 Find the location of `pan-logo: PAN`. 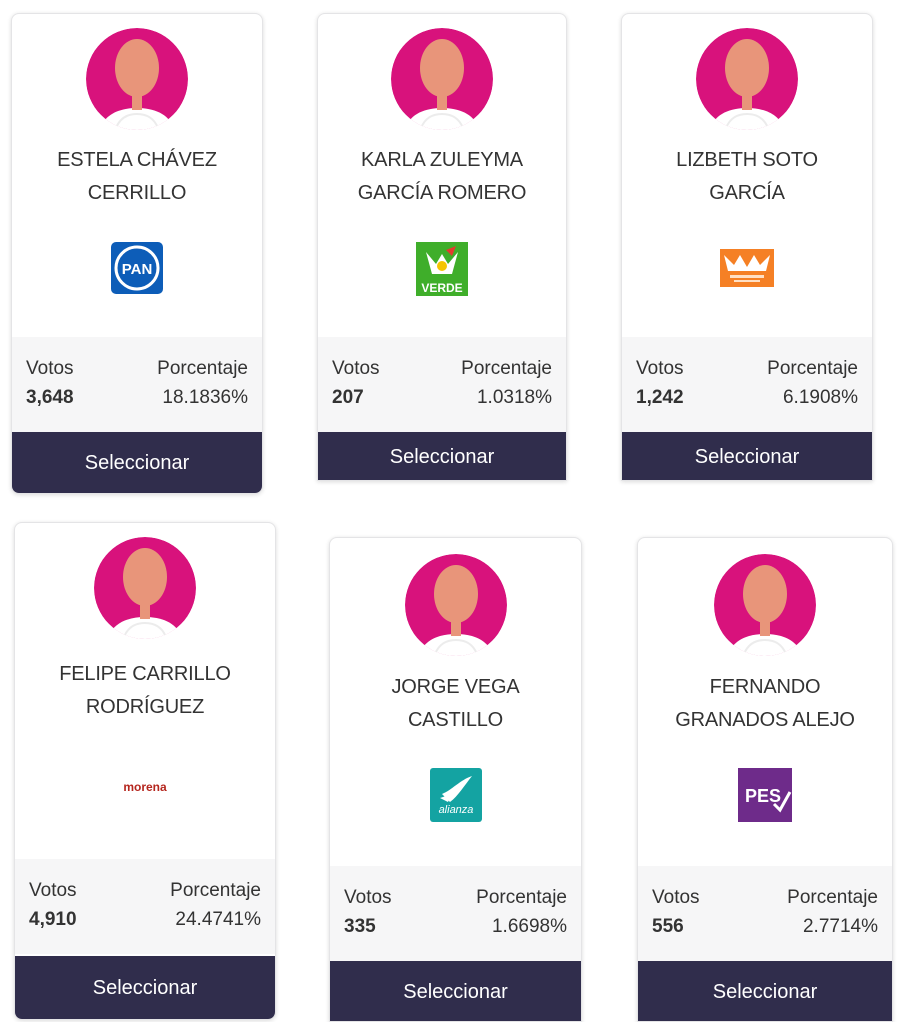

pan-logo: PAN is located at coordinates (137, 268).